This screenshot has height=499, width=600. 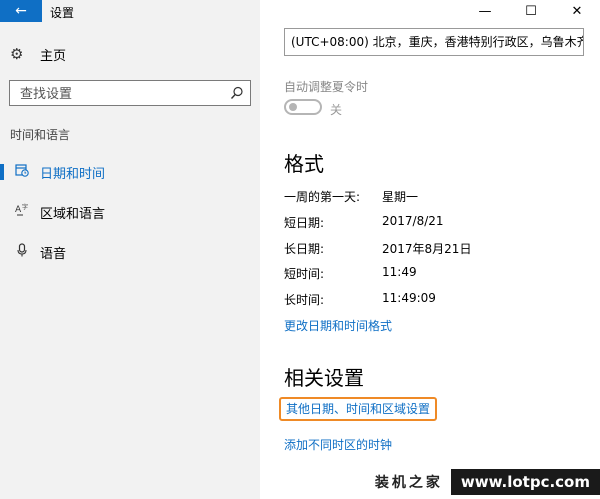 I want to click on format-key: 长日期:, so click(x=304, y=249).